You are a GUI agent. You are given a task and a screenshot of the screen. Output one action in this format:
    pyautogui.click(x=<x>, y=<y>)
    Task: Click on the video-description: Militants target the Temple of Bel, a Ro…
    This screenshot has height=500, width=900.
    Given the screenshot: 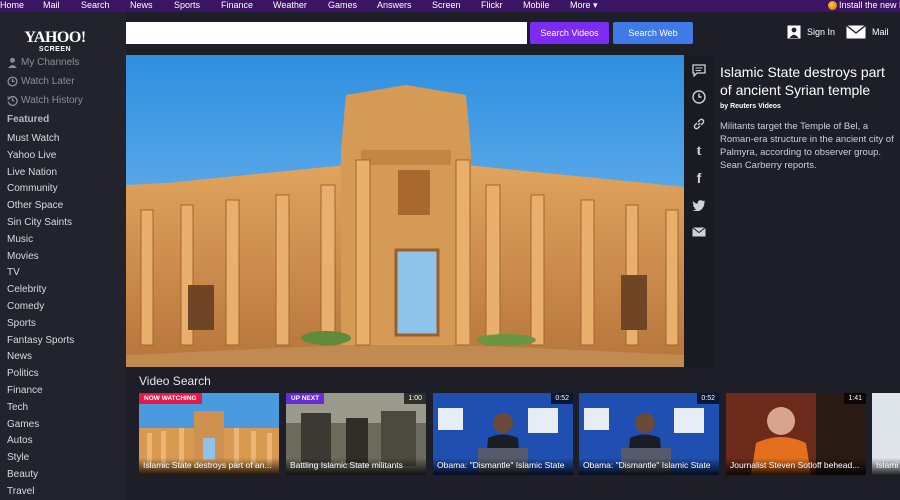 What is the action you would take?
    pyautogui.click(x=807, y=146)
    